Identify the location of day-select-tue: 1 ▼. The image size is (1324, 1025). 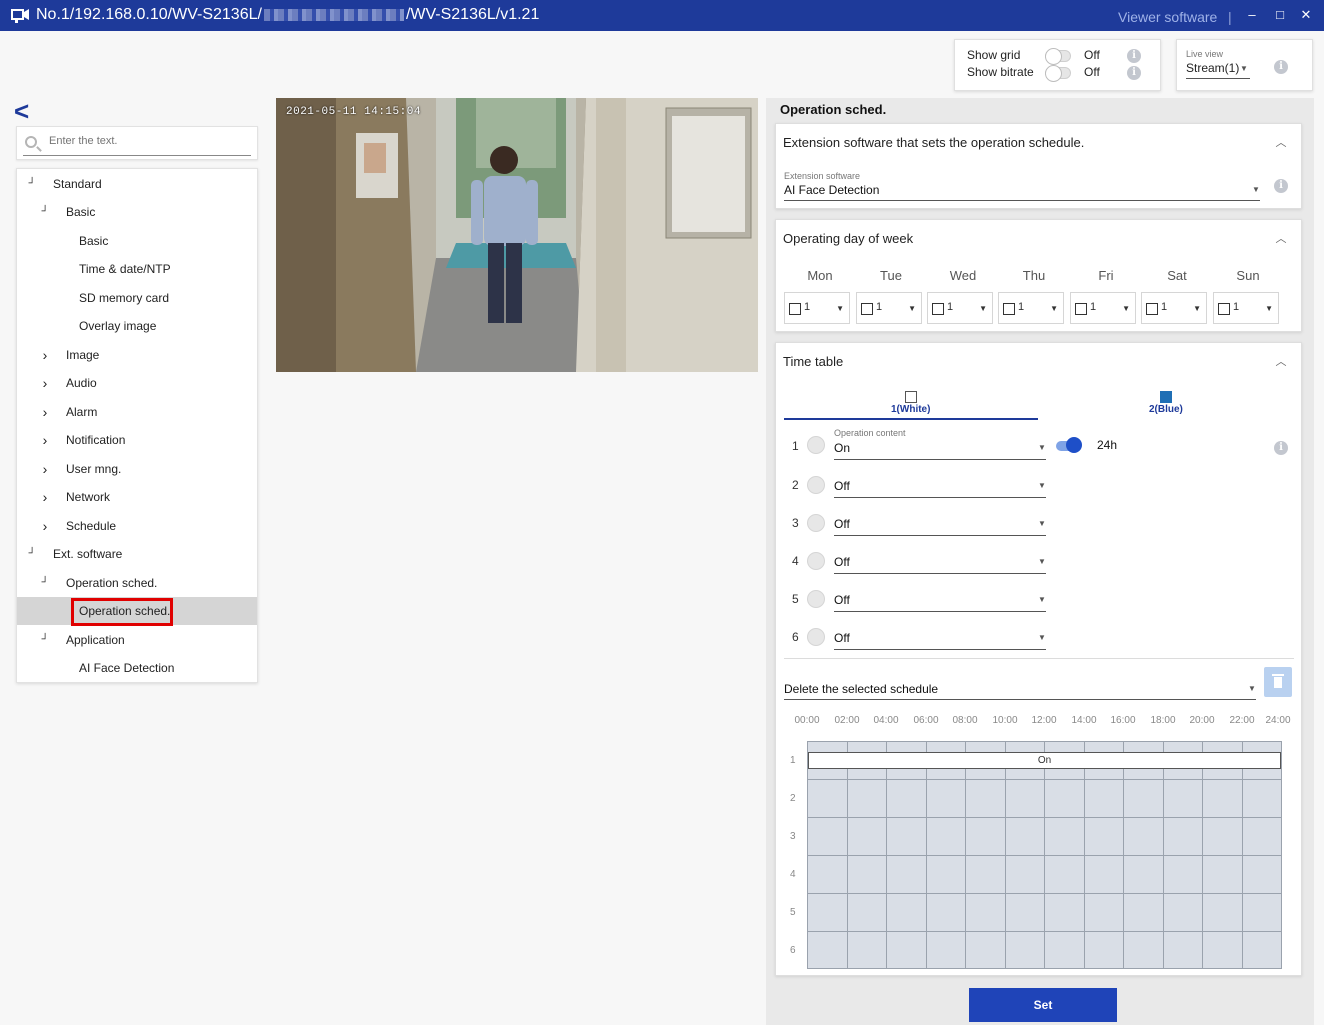
(889, 308).